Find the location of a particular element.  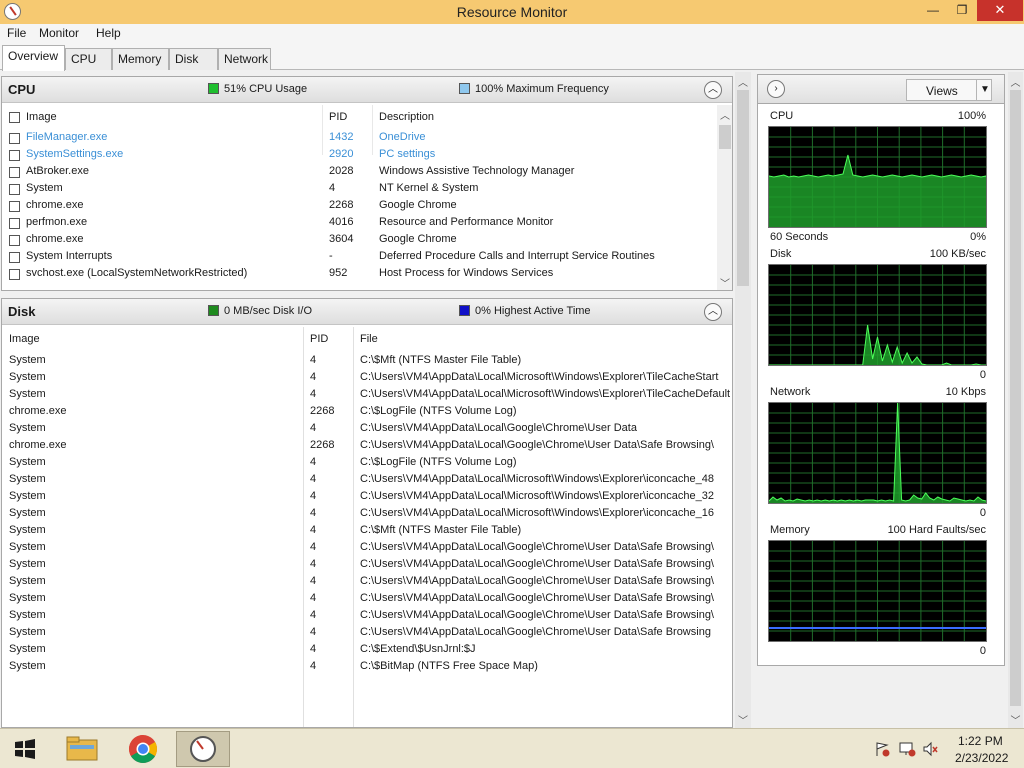

views-dropdown: Views ▼ is located at coordinates (949, 90).